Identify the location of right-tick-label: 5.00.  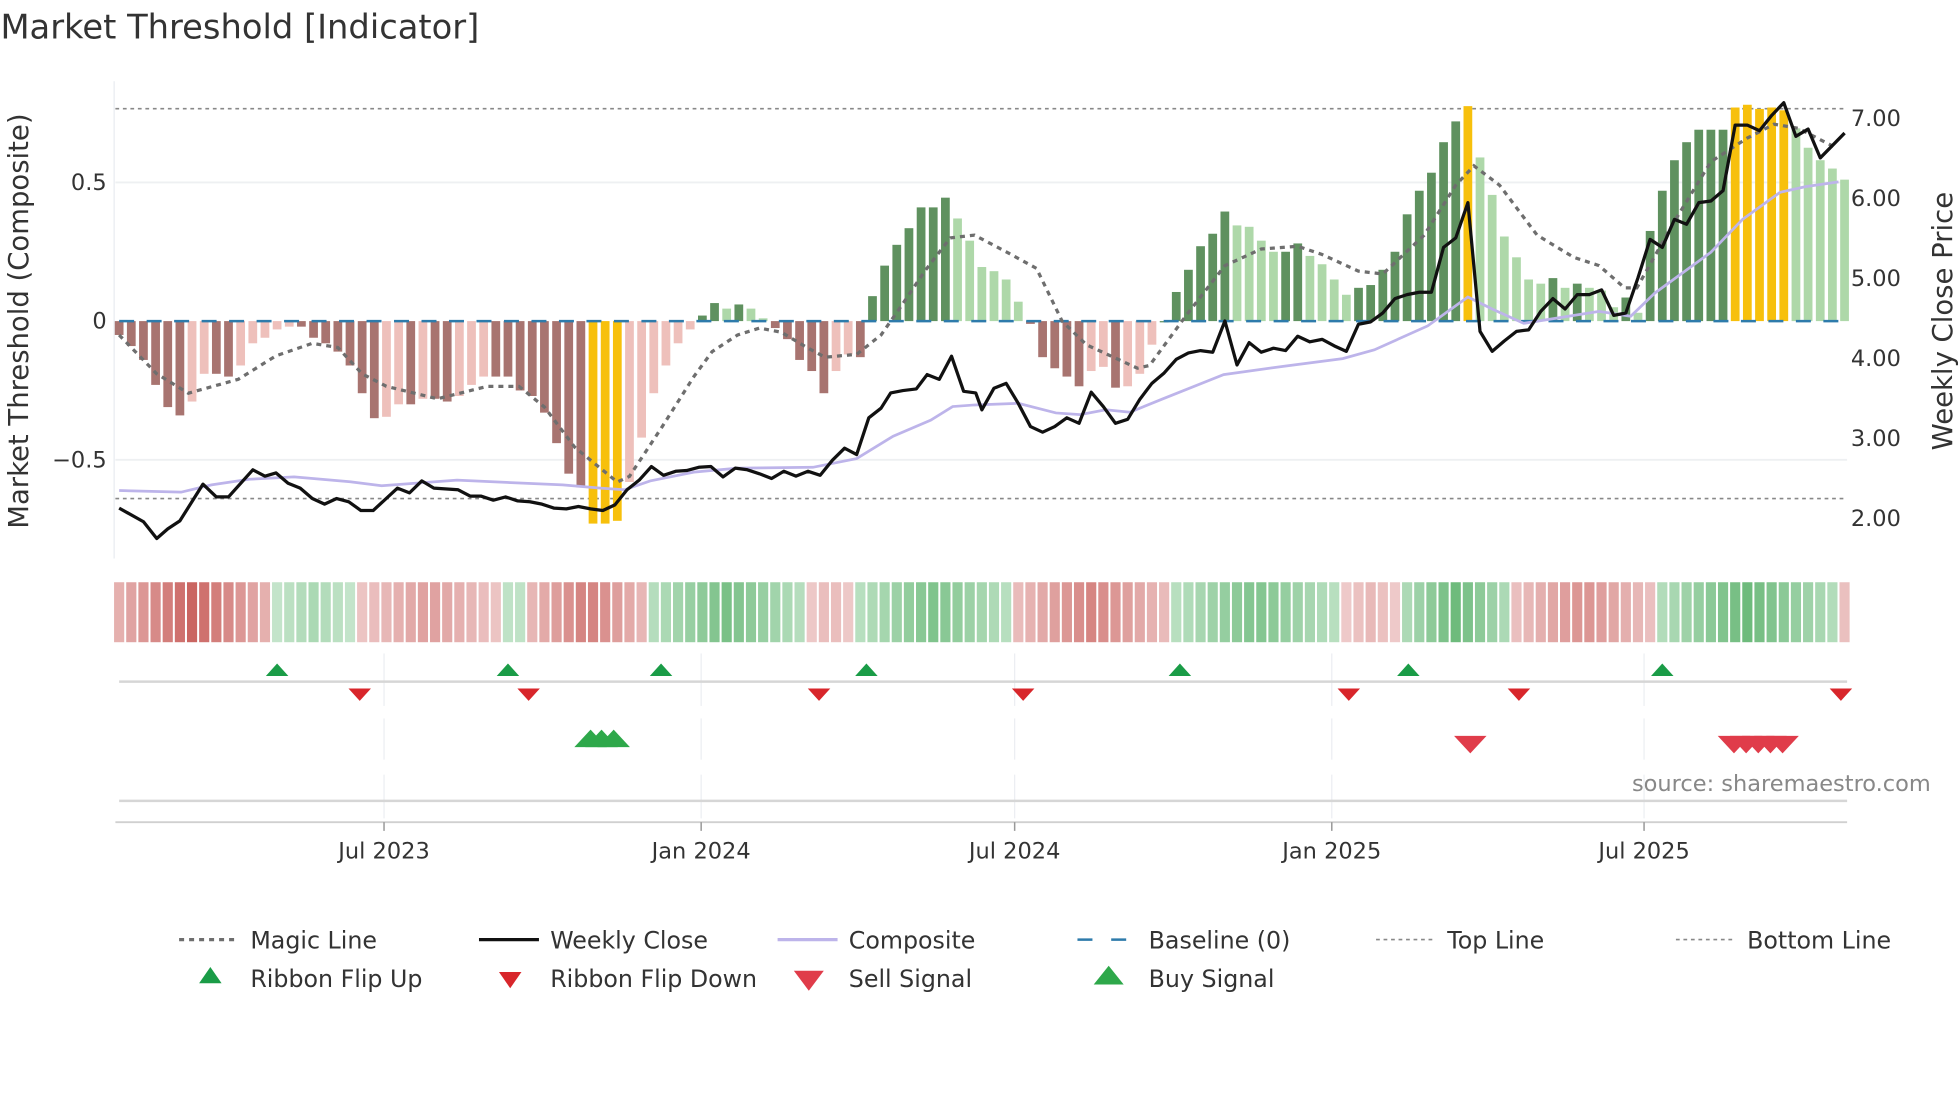
(1876, 279).